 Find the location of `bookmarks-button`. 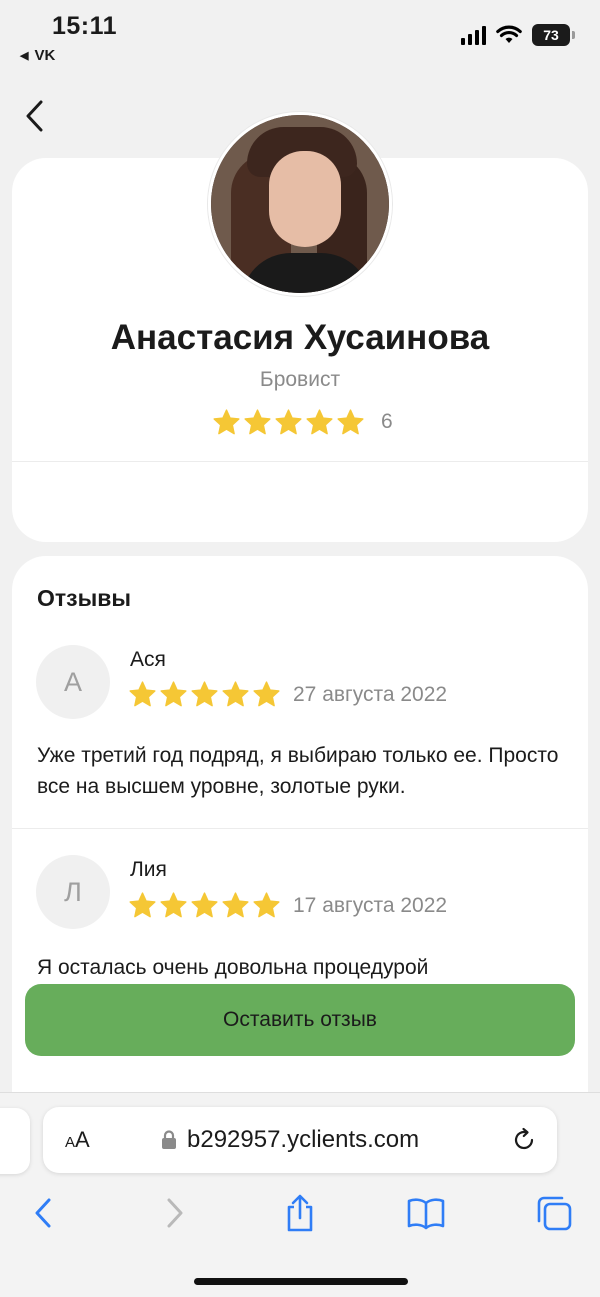

bookmarks-button is located at coordinates (426, 1213).